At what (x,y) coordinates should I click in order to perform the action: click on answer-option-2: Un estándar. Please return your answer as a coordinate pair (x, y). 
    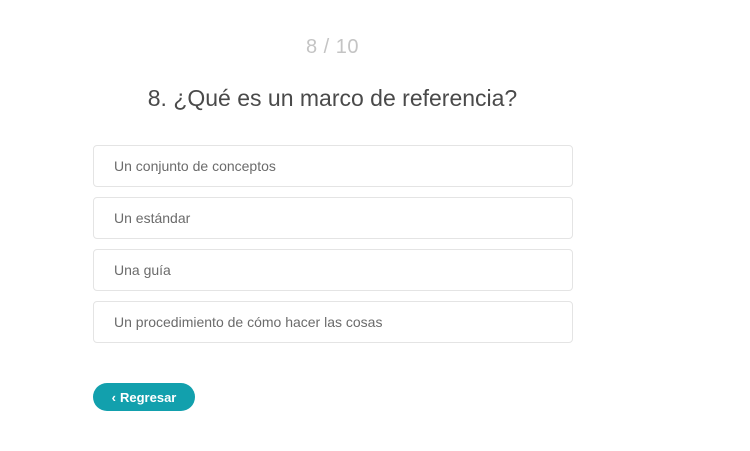
    Looking at the image, I should click on (333, 218).